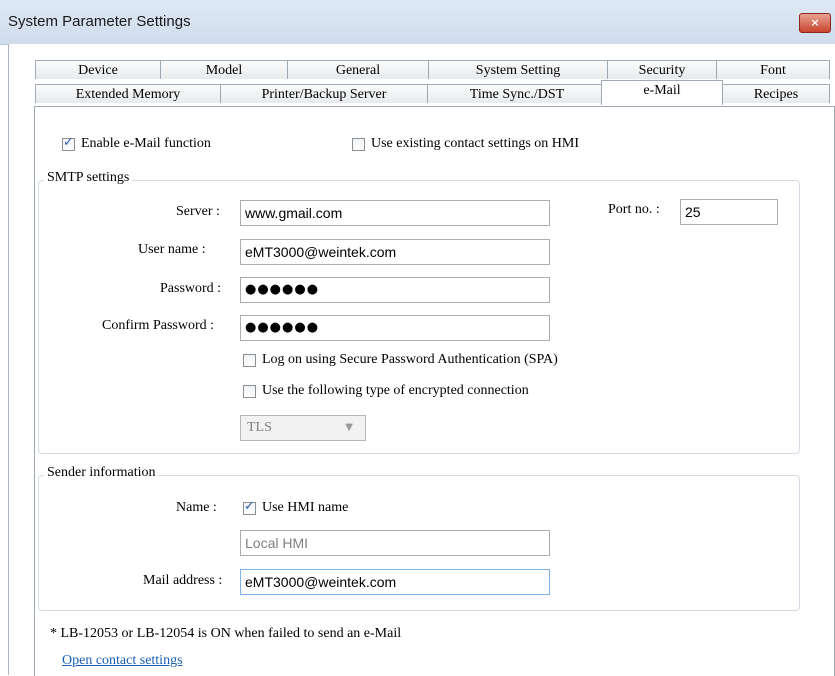  What do you see at coordinates (128, 93) in the screenshot?
I see `tab-extended-memory: Extended Memory` at bounding box center [128, 93].